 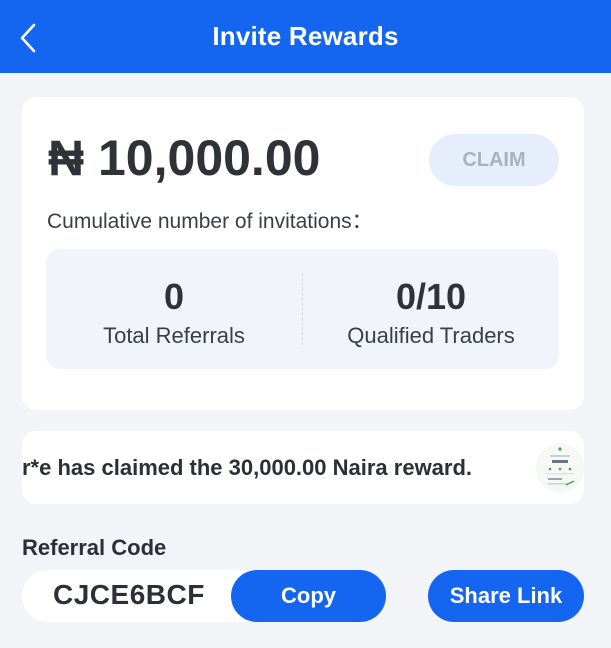 What do you see at coordinates (431, 335) in the screenshot?
I see `qualified-traders-label: Qualified Traders` at bounding box center [431, 335].